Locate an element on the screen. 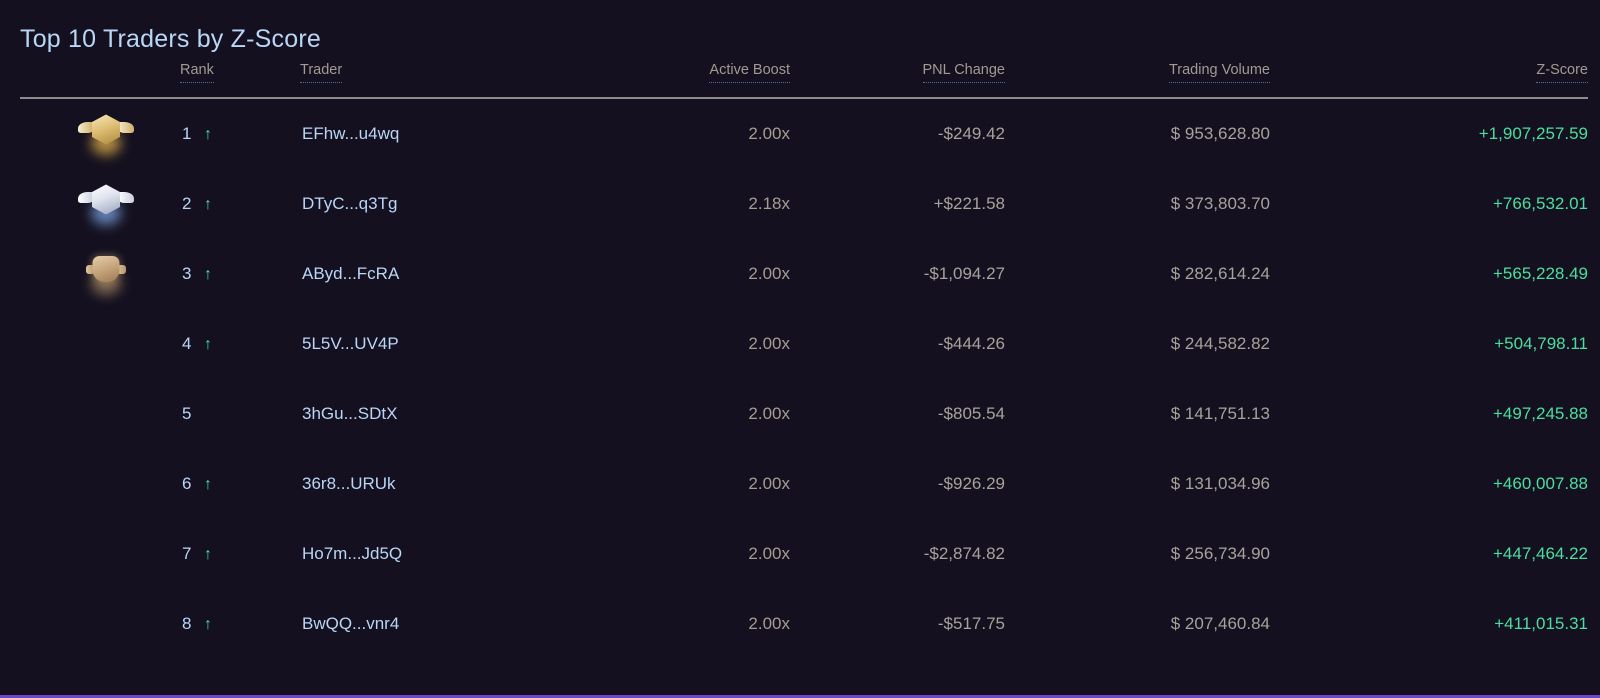  z-score-value: +497,245.88 is located at coordinates (1540, 413).